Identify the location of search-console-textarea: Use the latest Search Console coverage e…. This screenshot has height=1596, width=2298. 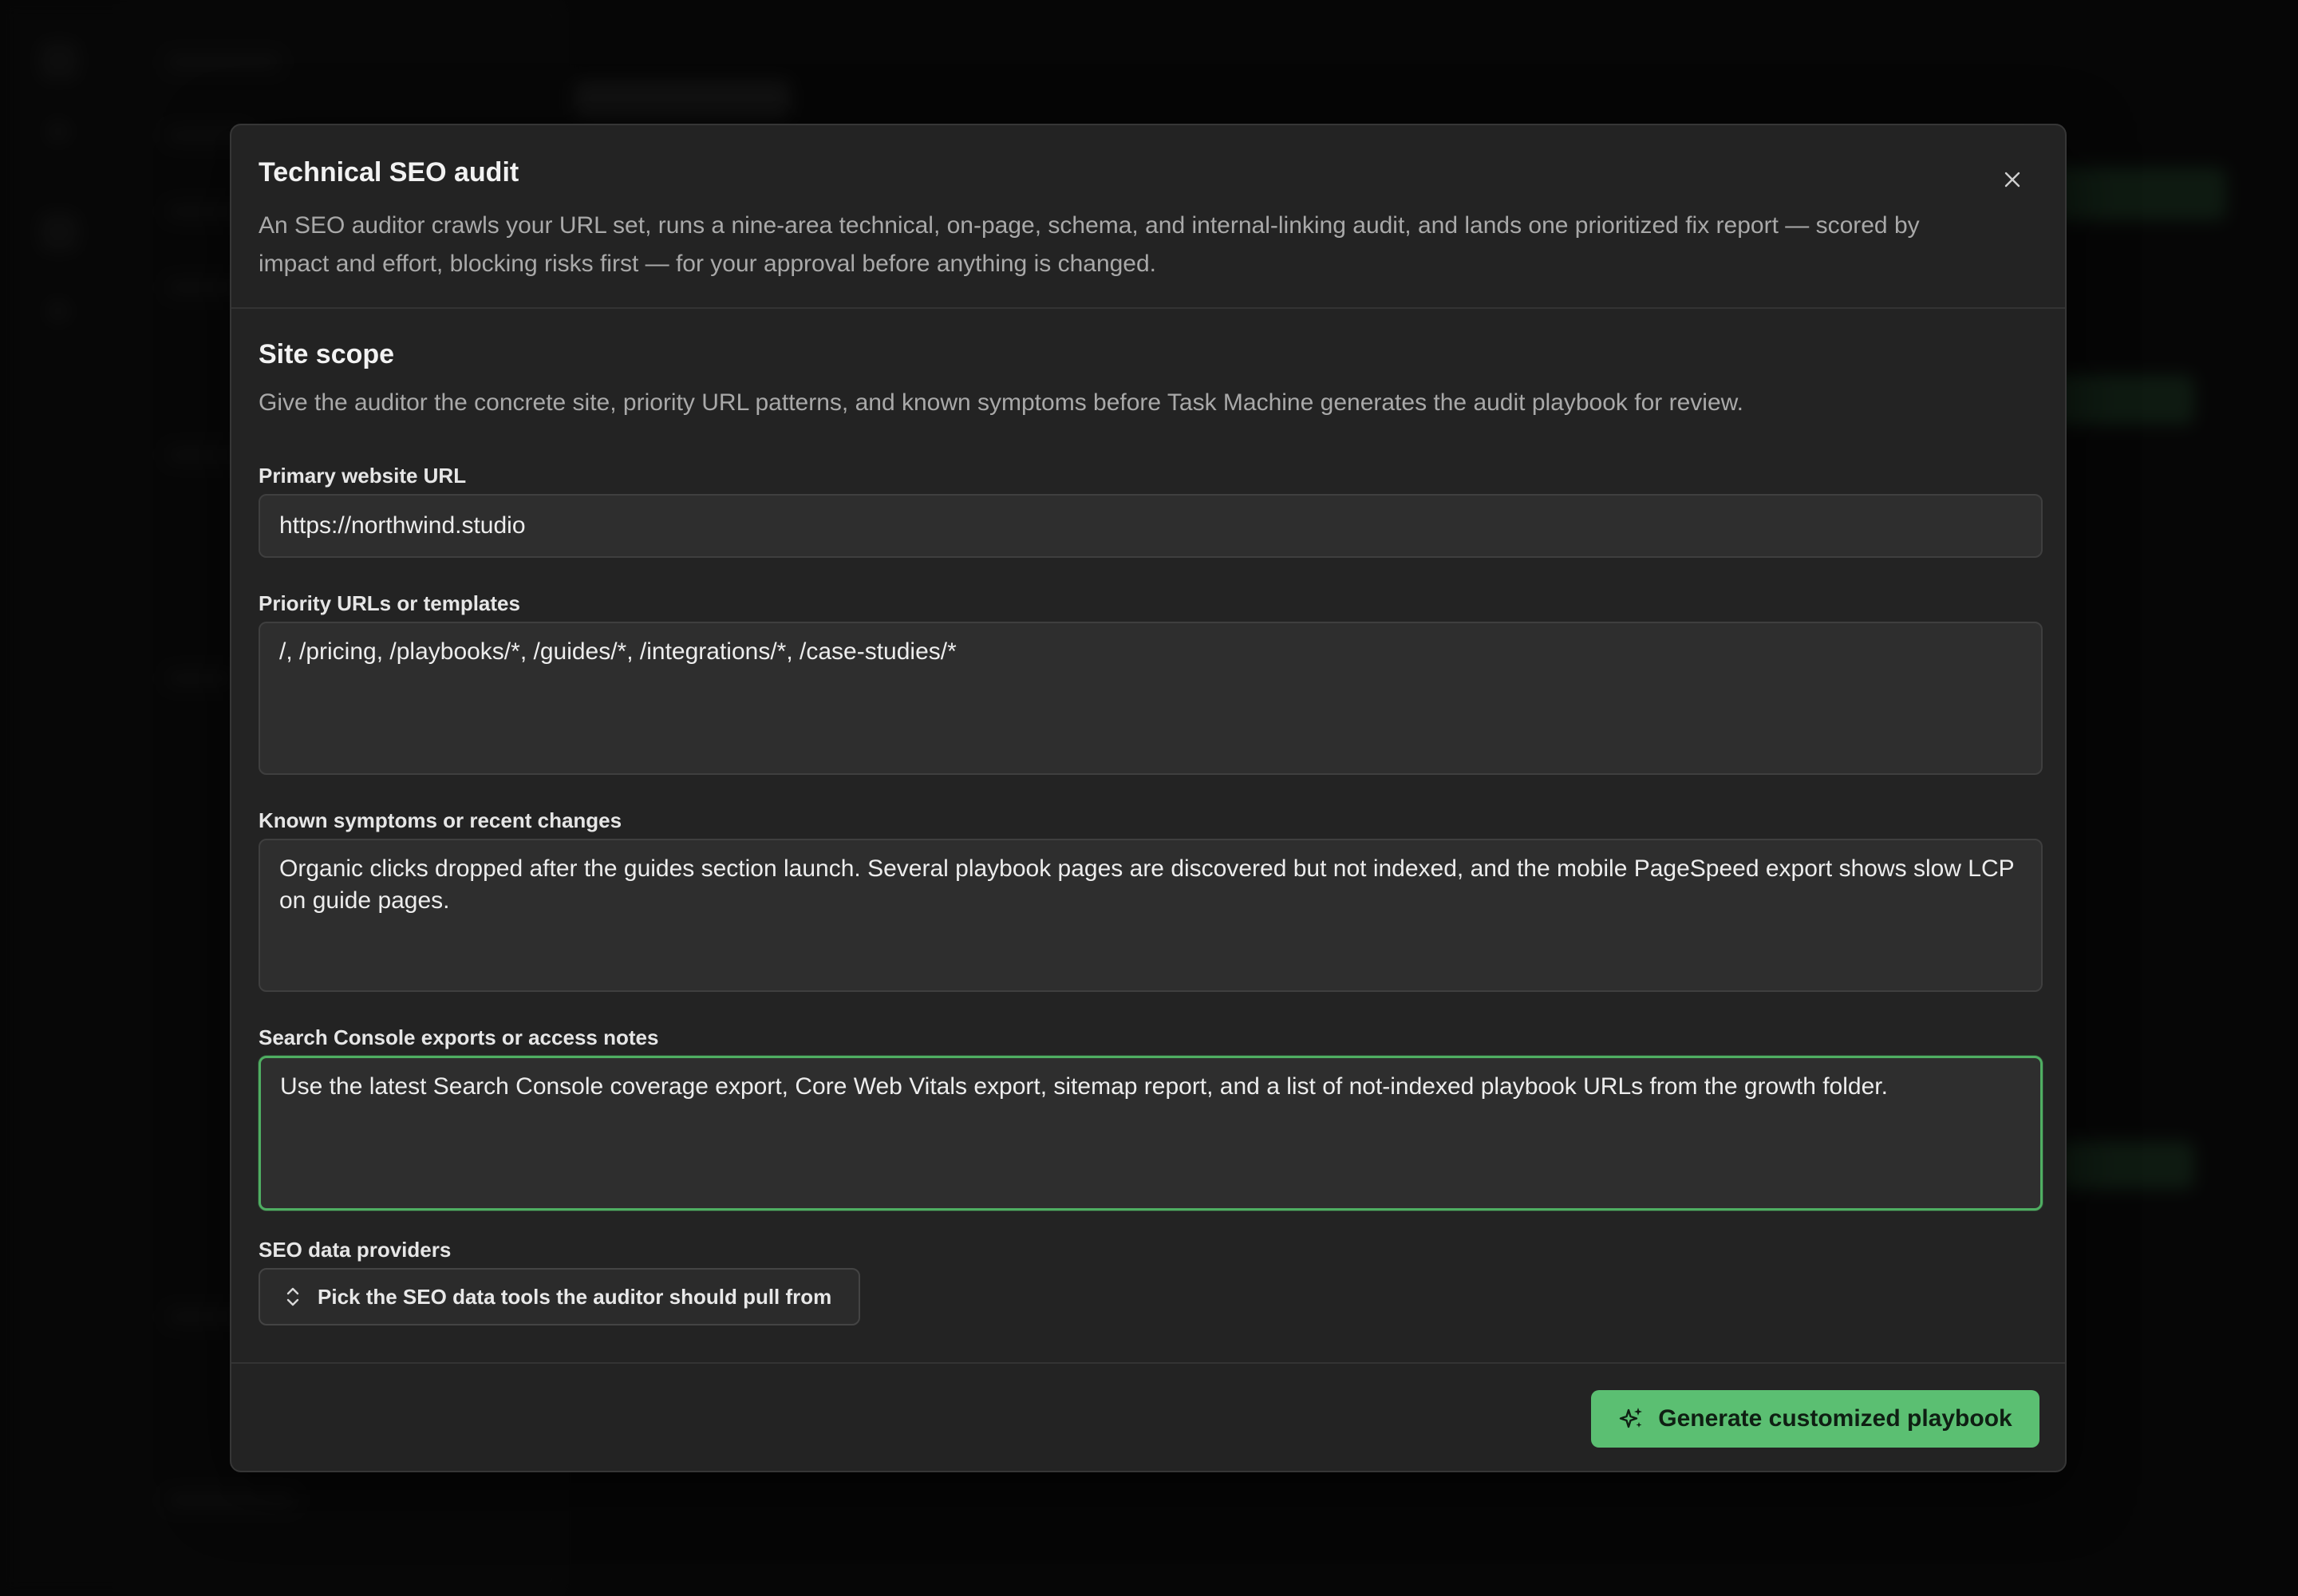
(1151, 1133).